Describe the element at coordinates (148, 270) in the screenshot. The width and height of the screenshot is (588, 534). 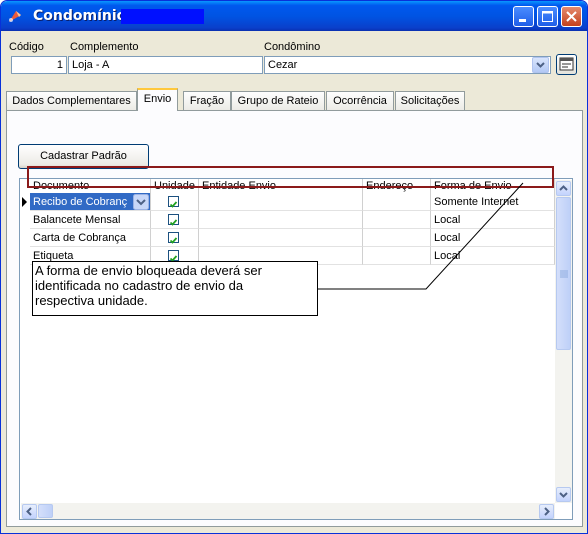
I see `annotation-line-1: A forma de envio bloqueada deverá ser` at that location.